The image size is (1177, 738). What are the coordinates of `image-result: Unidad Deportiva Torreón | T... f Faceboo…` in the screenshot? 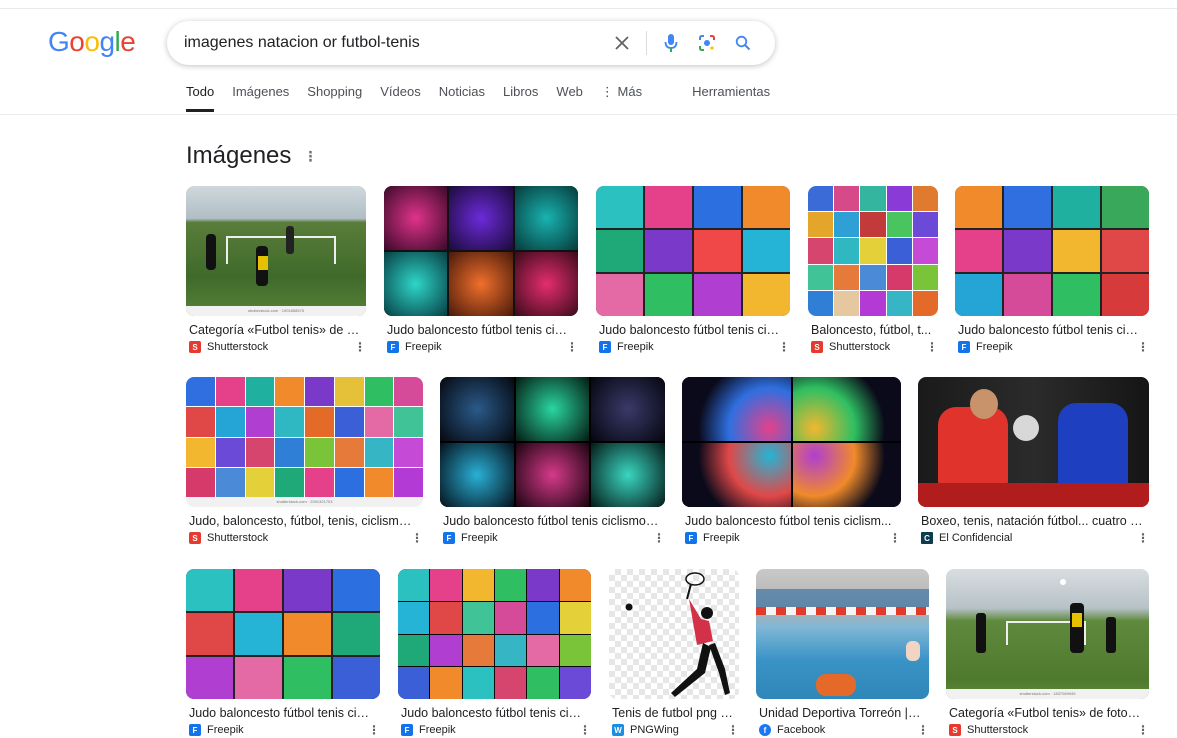 It's located at (842, 653).